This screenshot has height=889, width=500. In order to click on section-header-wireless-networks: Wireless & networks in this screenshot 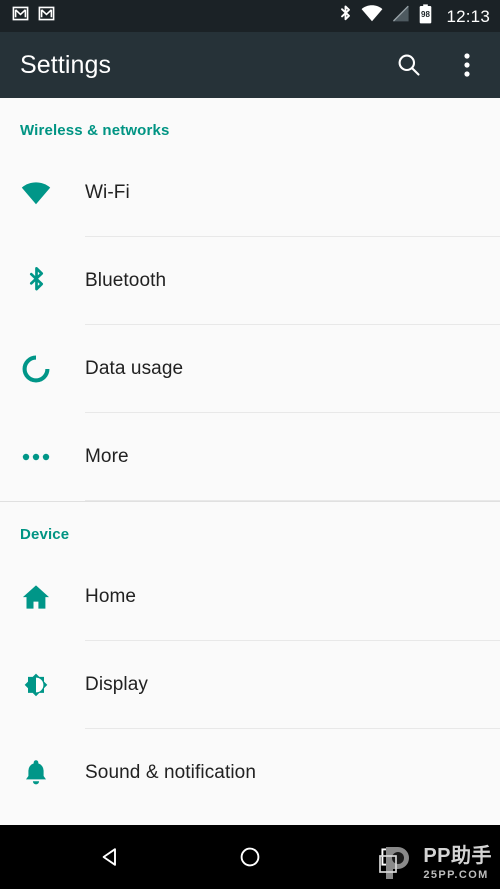, I will do `click(95, 130)`.